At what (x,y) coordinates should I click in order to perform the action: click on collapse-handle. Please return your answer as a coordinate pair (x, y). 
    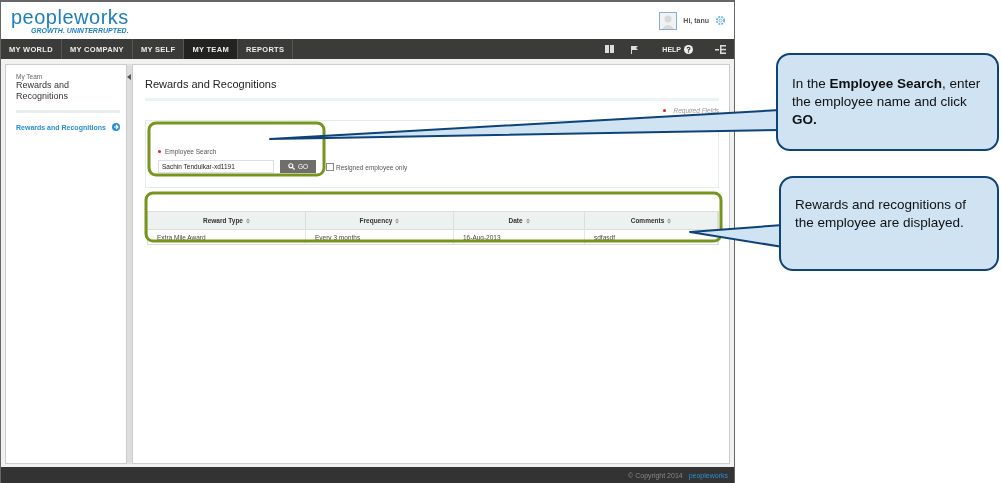
    Looking at the image, I should click on (129, 264).